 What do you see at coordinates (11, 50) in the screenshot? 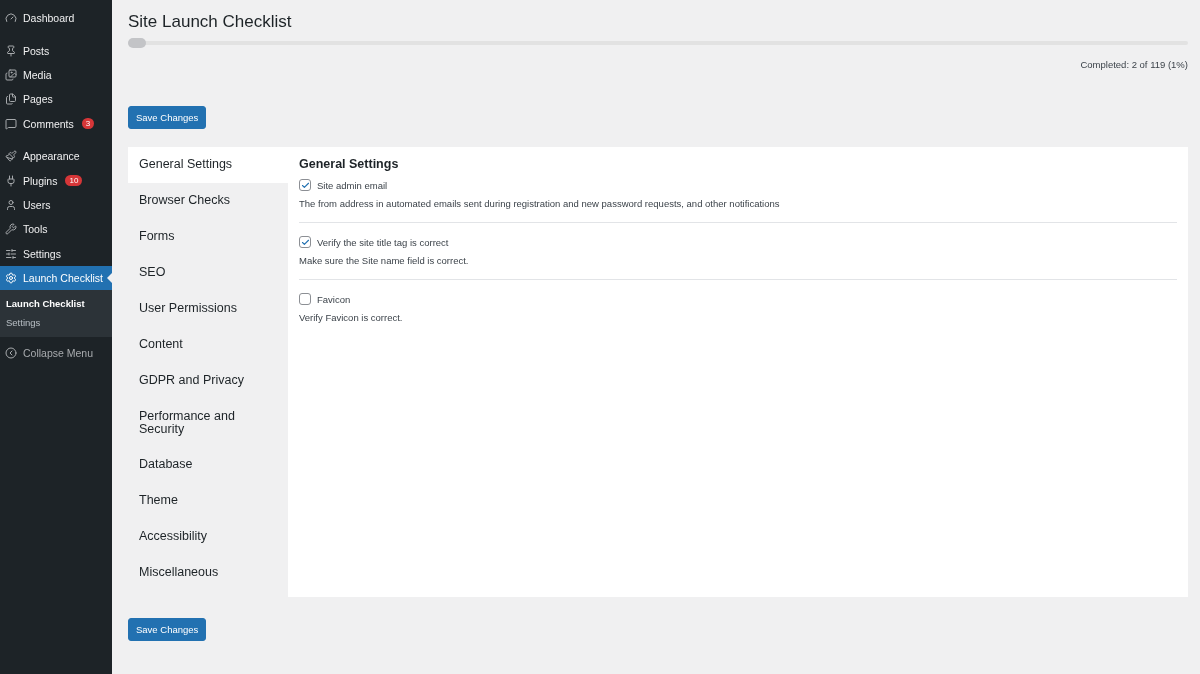
I see `pin-icon` at bounding box center [11, 50].